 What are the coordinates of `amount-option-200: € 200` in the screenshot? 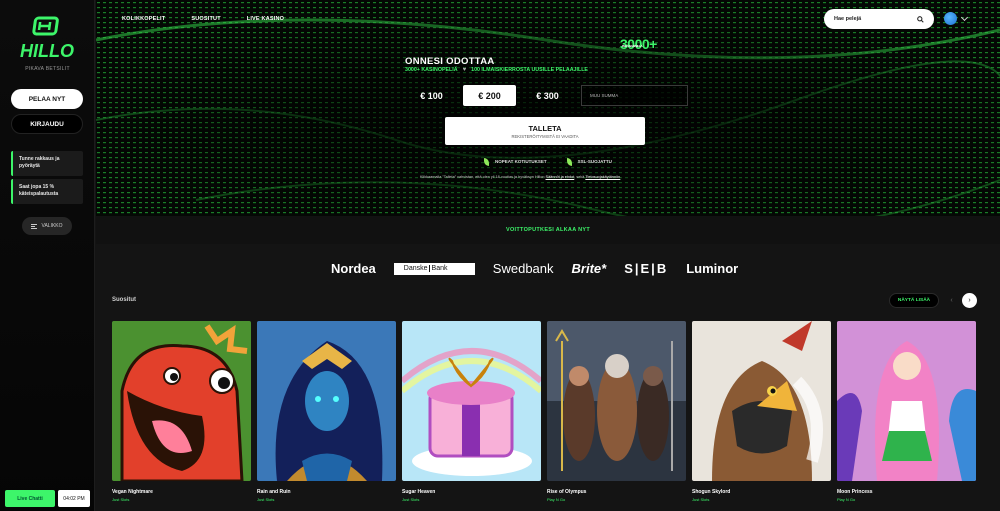 It's located at (489, 95).